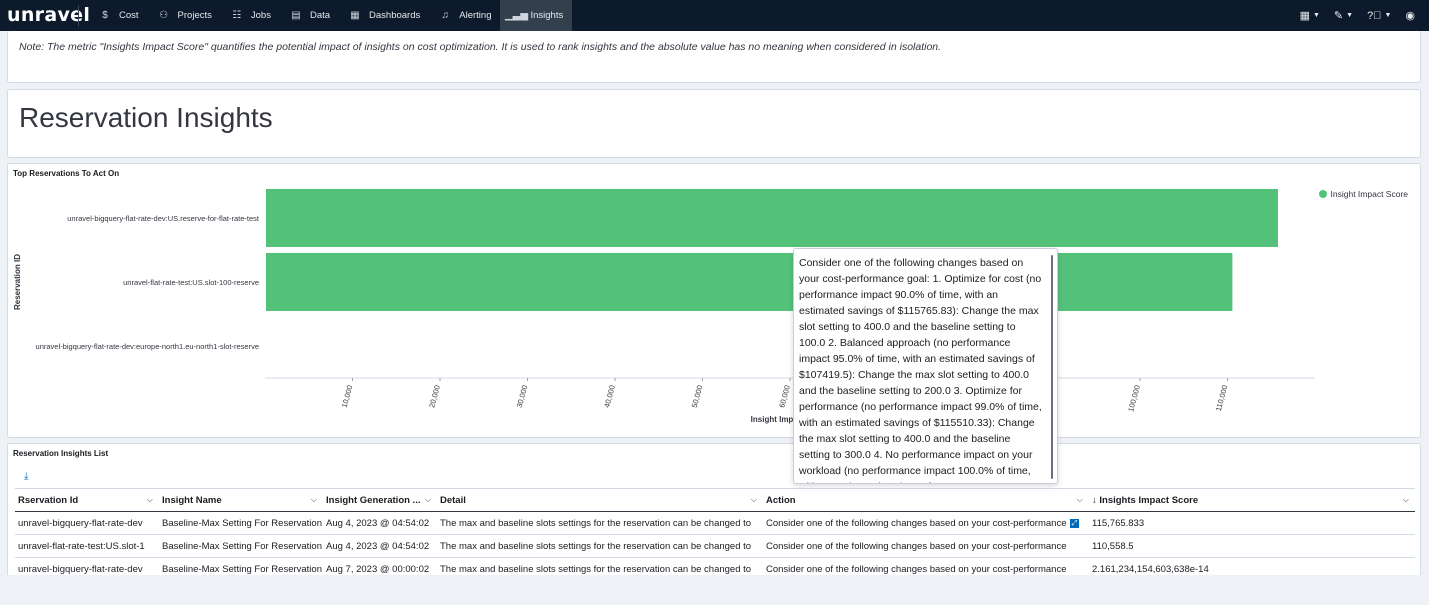 Image resolution: width=1429 pixels, height=605 pixels. I want to click on bar-chart-icon: ▁▃▅, so click(516, 15).